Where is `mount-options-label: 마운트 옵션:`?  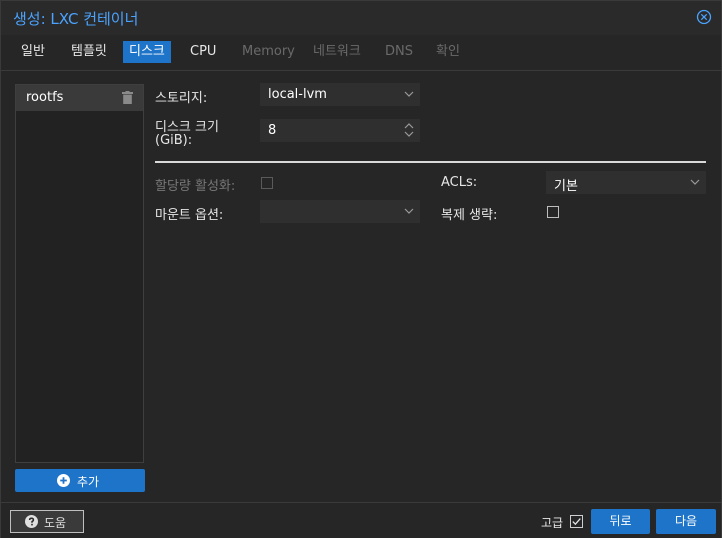
mount-options-label: 마운트 옵션: is located at coordinates (189, 215).